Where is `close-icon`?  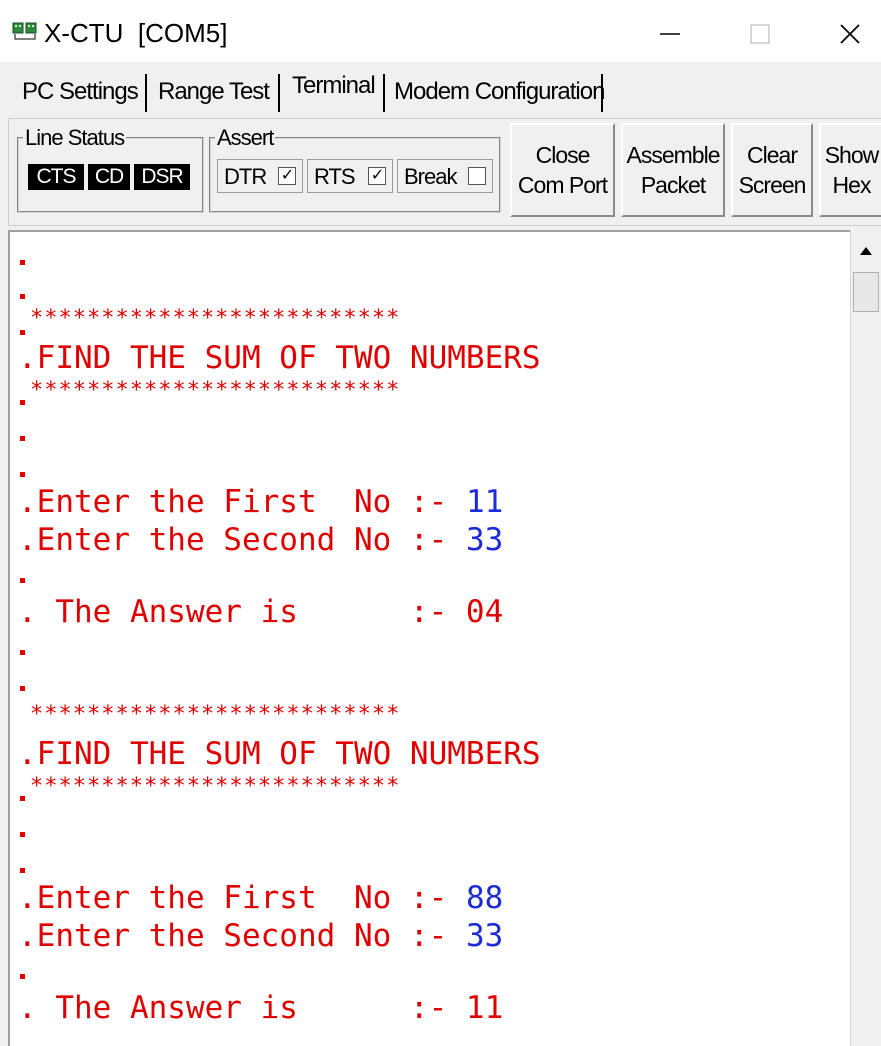 close-icon is located at coordinates (850, 34).